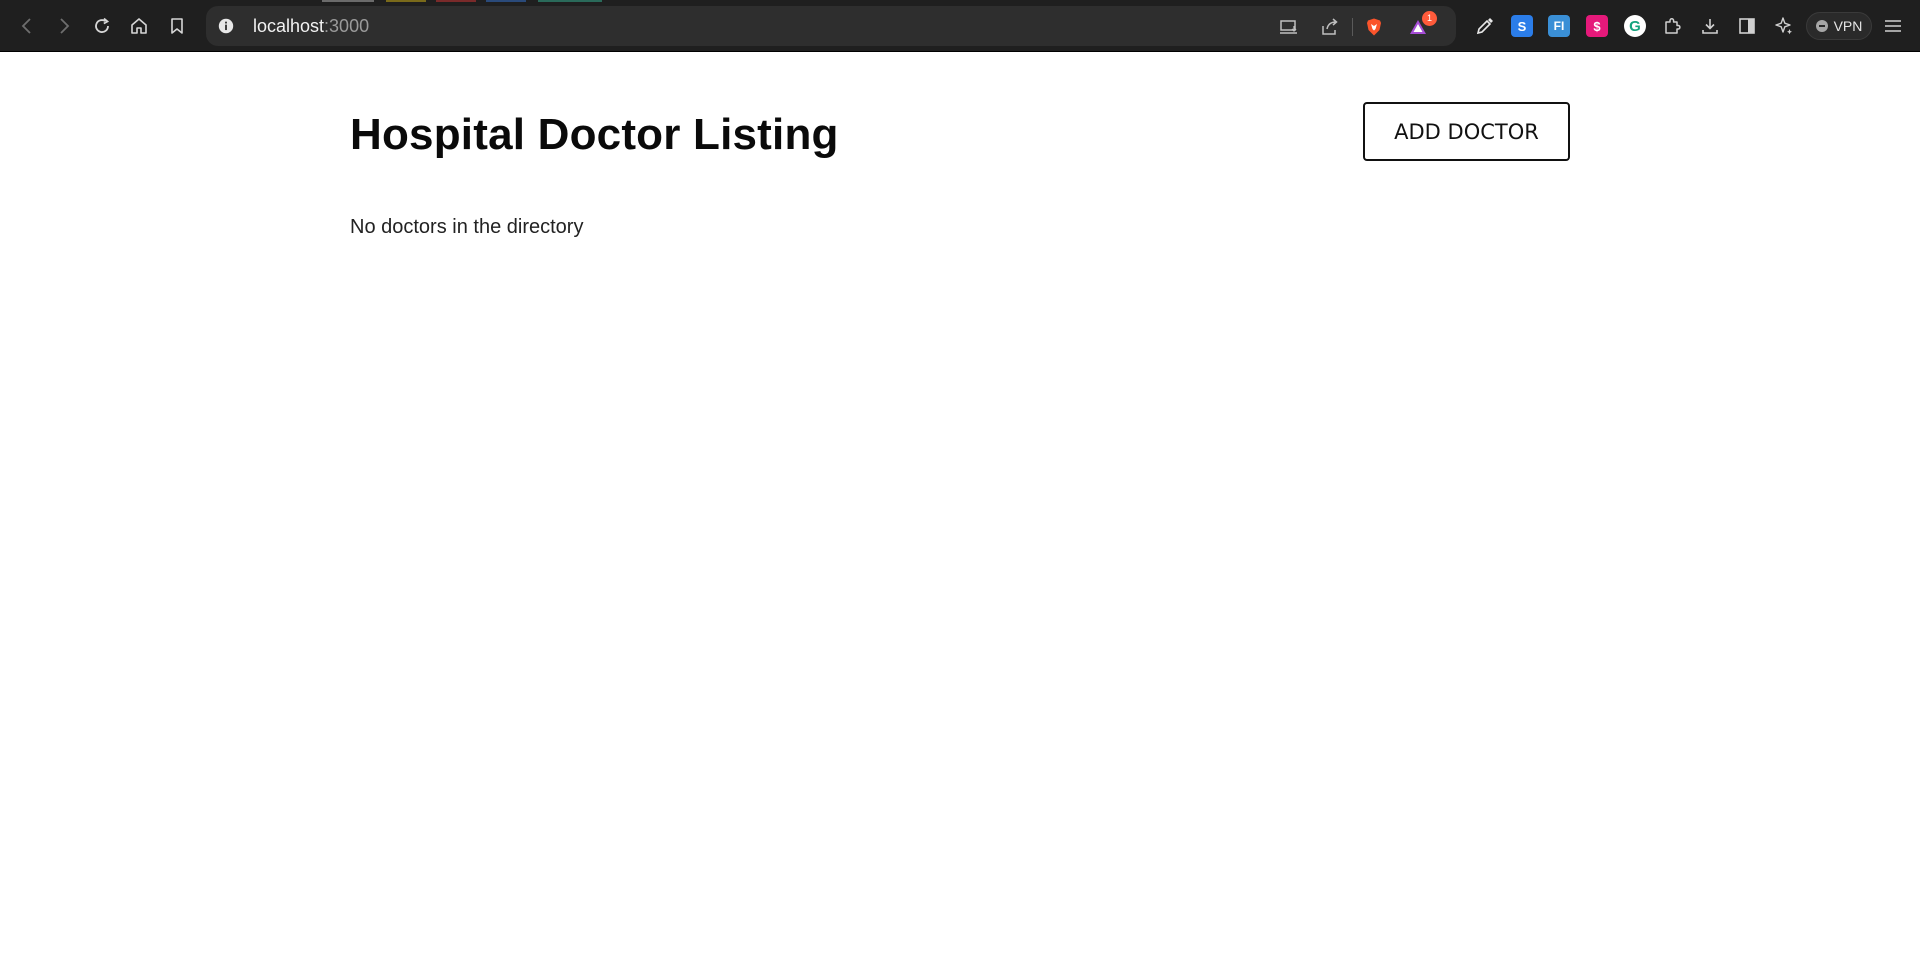 Image resolution: width=1920 pixels, height=968 pixels. Describe the element at coordinates (1352, 27) in the screenshot. I see `omnibox-divider` at that location.